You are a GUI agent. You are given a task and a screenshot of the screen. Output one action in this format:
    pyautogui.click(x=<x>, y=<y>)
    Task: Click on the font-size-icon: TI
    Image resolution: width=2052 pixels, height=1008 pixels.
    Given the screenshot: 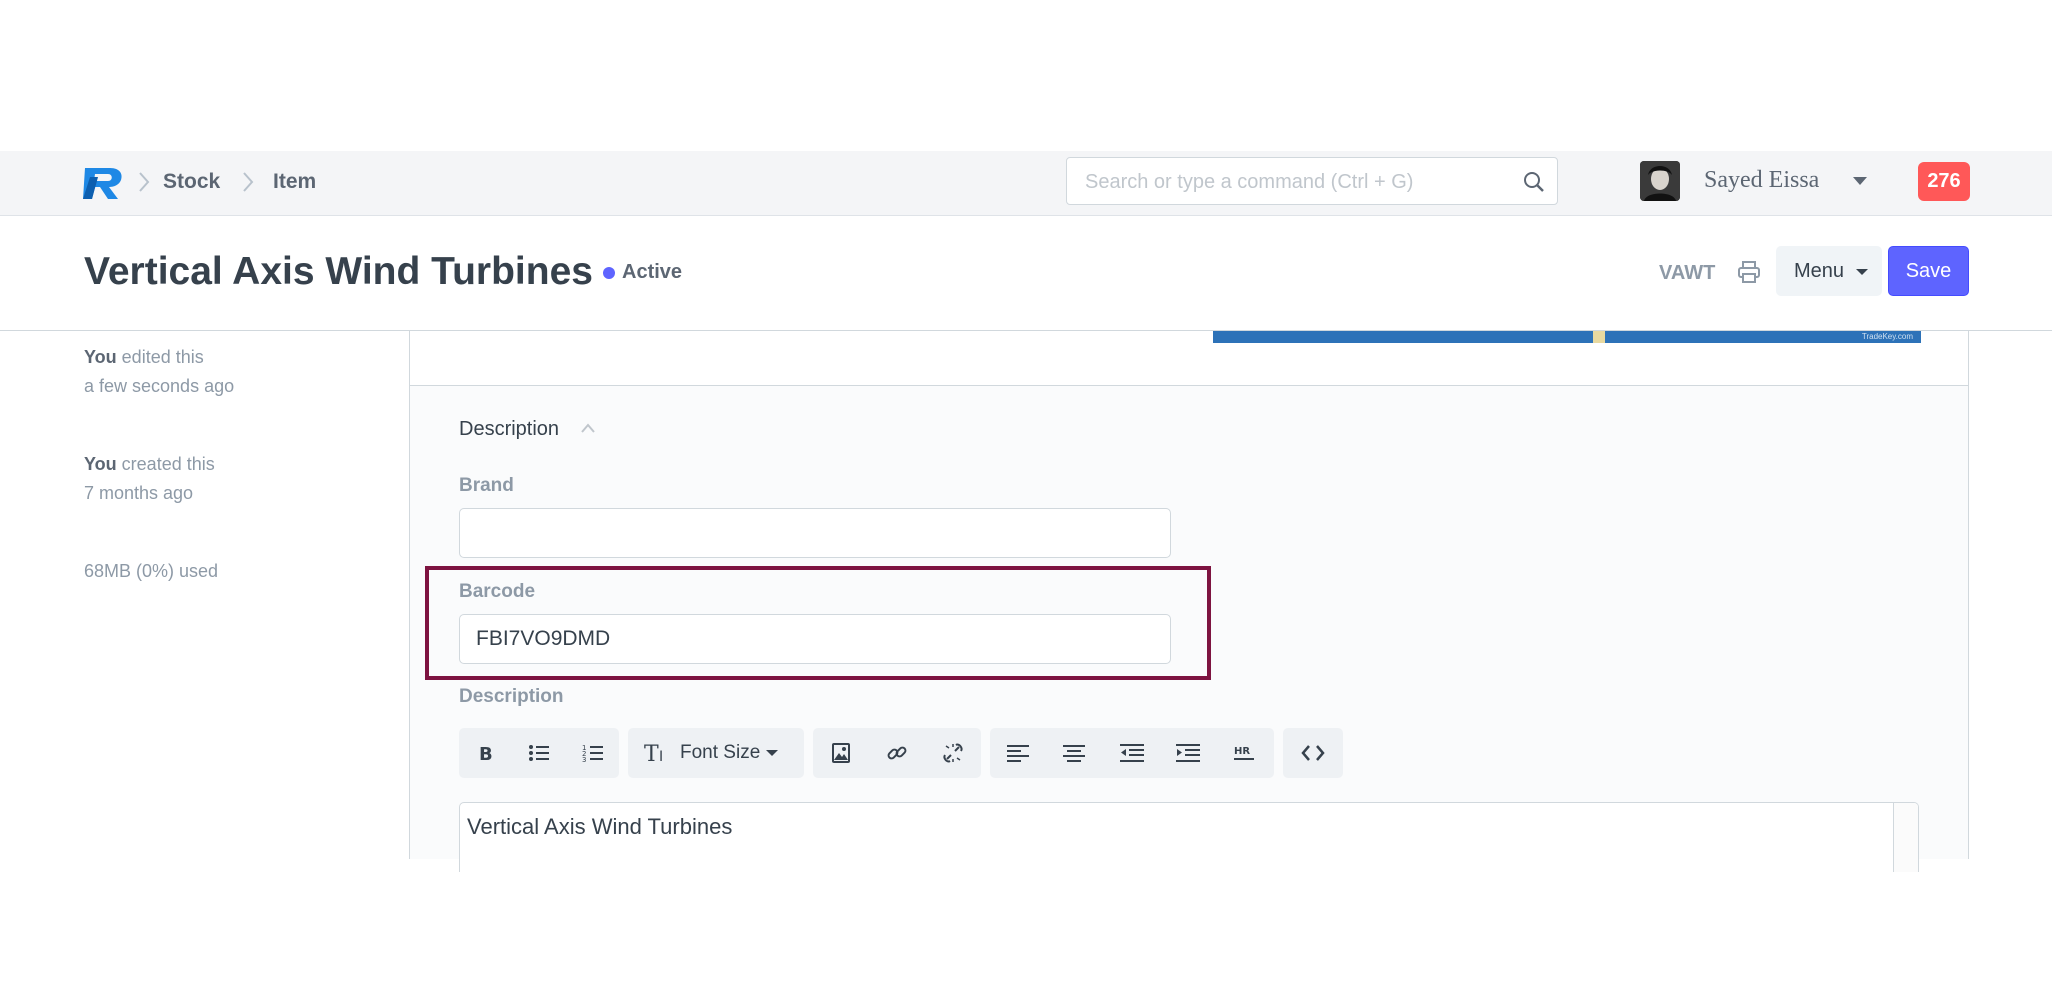 What is the action you would take?
    pyautogui.click(x=653, y=753)
    